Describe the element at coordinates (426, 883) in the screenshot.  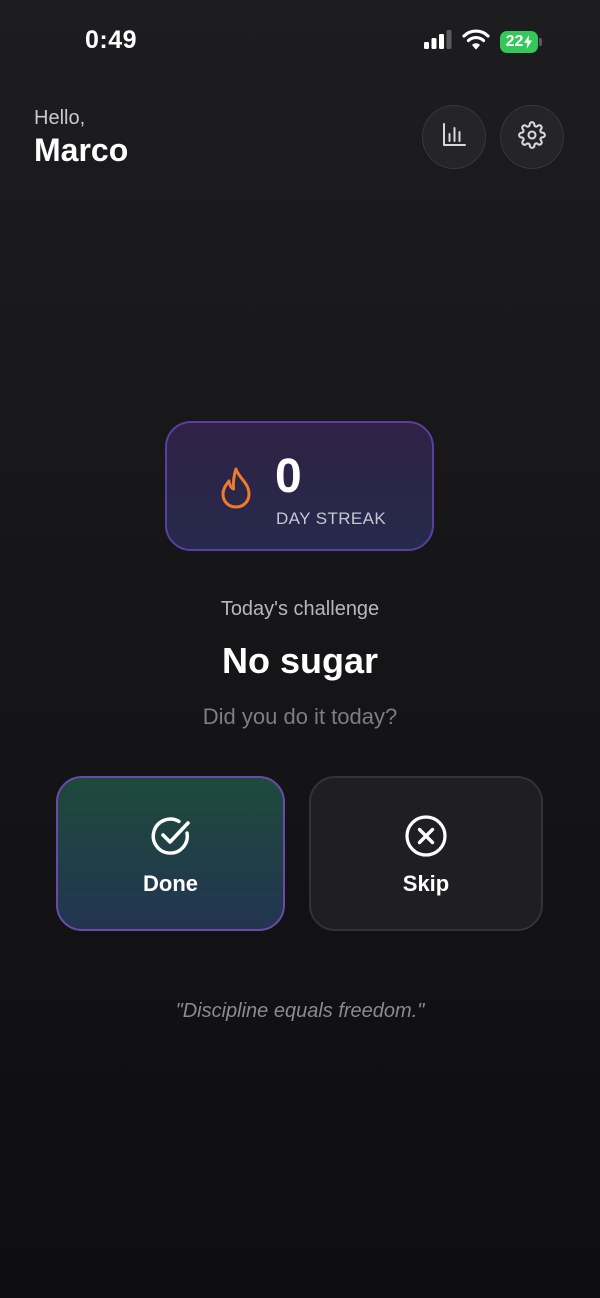
I see `skip-label: Skip` at that location.